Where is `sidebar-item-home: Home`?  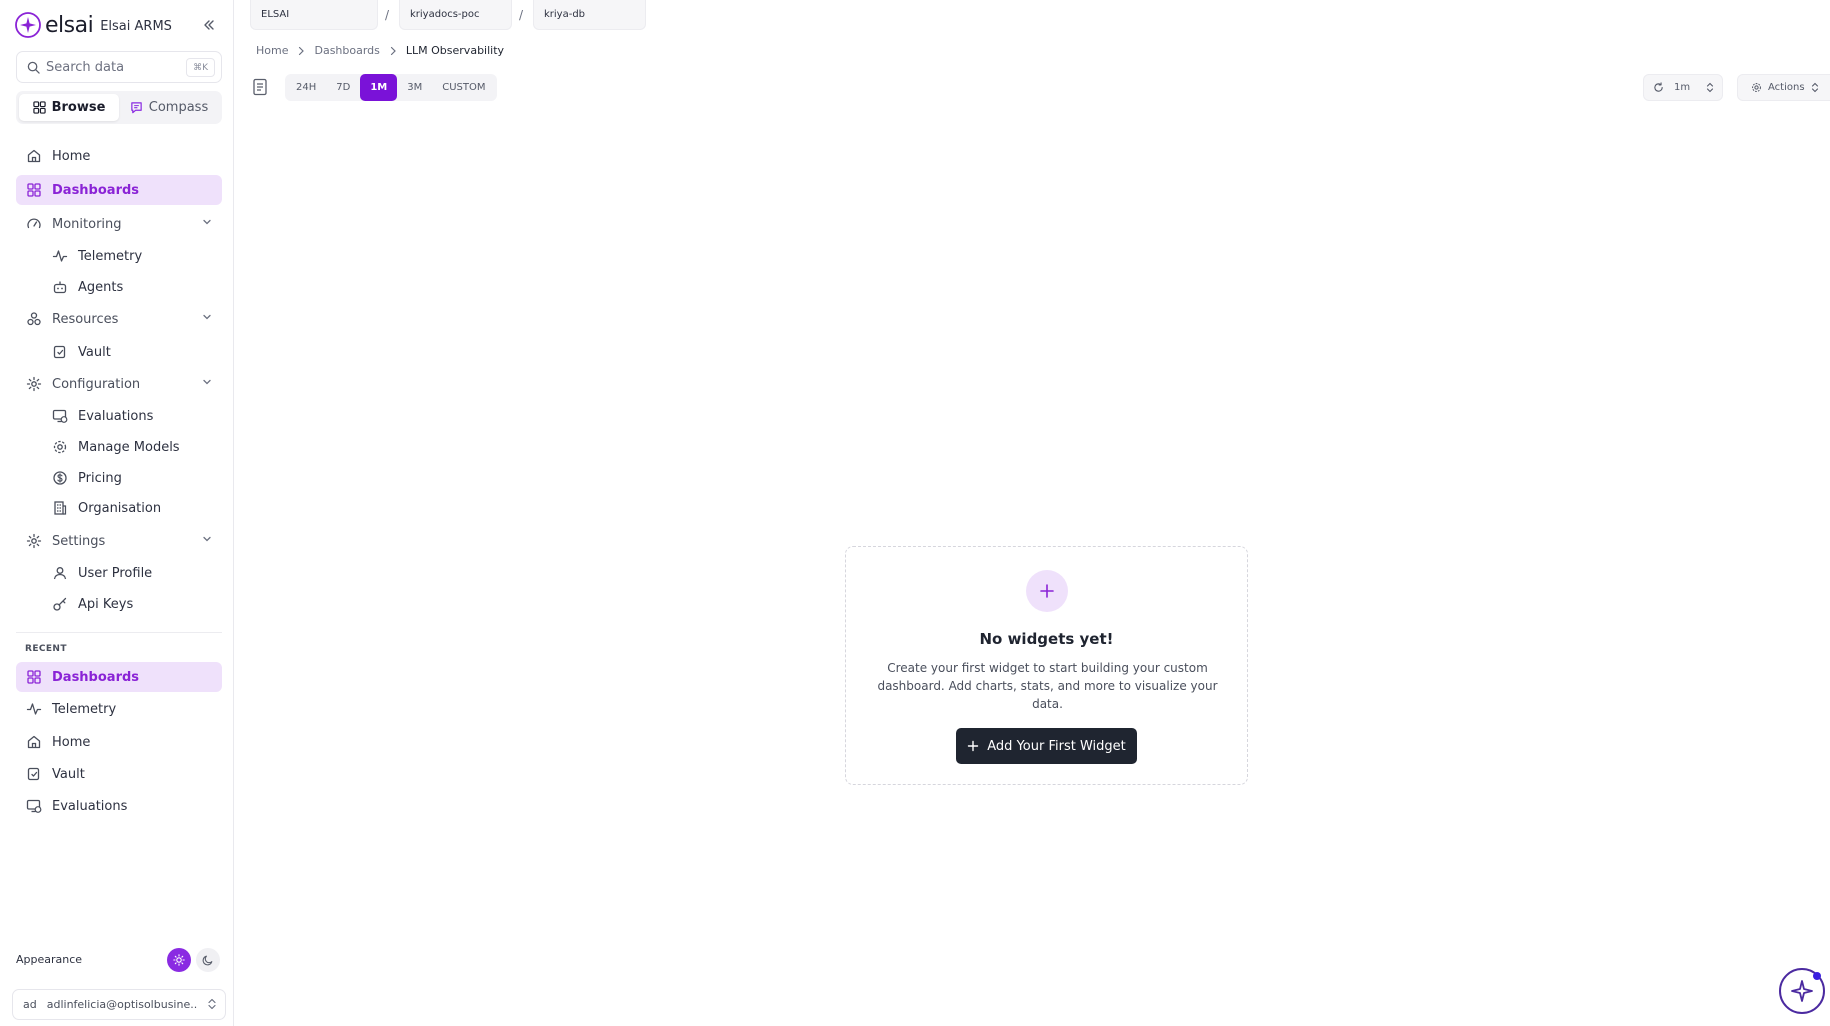
sidebar-item-home: Home is located at coordinates (119, 156).